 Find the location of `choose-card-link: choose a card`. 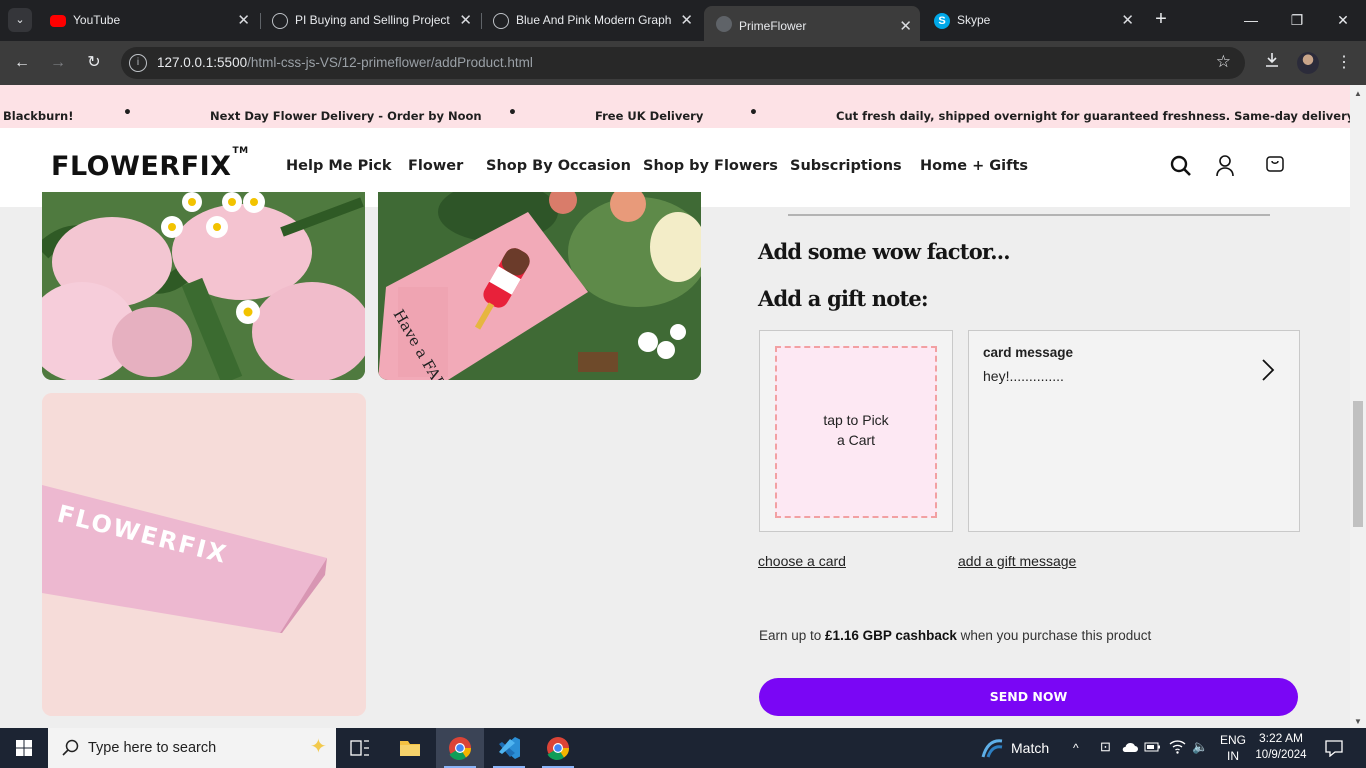

choose-card-link: choose a card is located at coordinates (802, 561).